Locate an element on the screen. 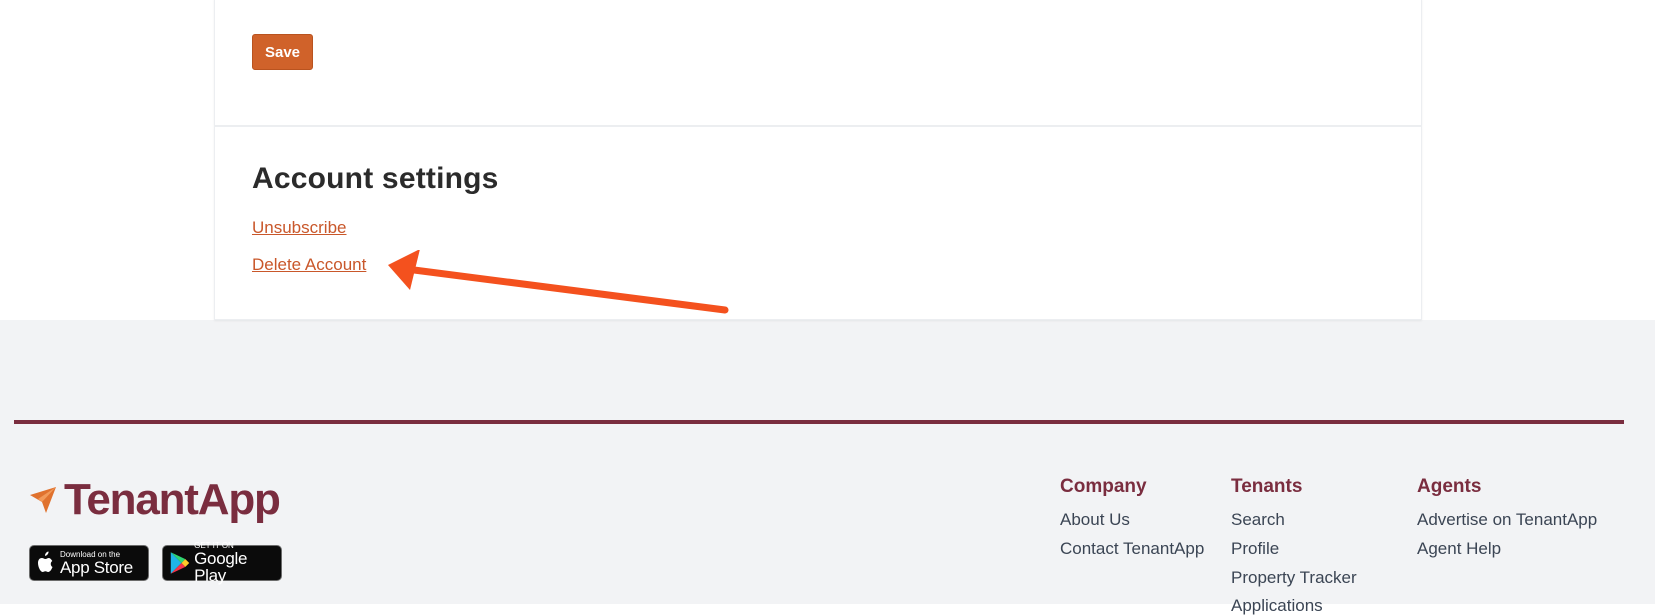 This screenshot has width=1655, height=616. app-store-big-text: App Store is located at coordinates (96, 567).